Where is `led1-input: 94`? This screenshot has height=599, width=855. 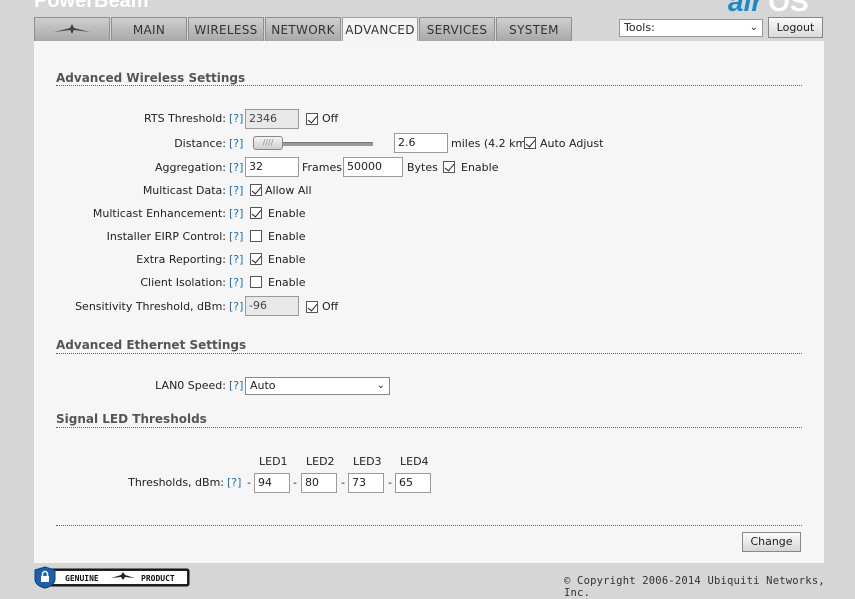 led1-input: 94 is located at coordinates (272, 483).